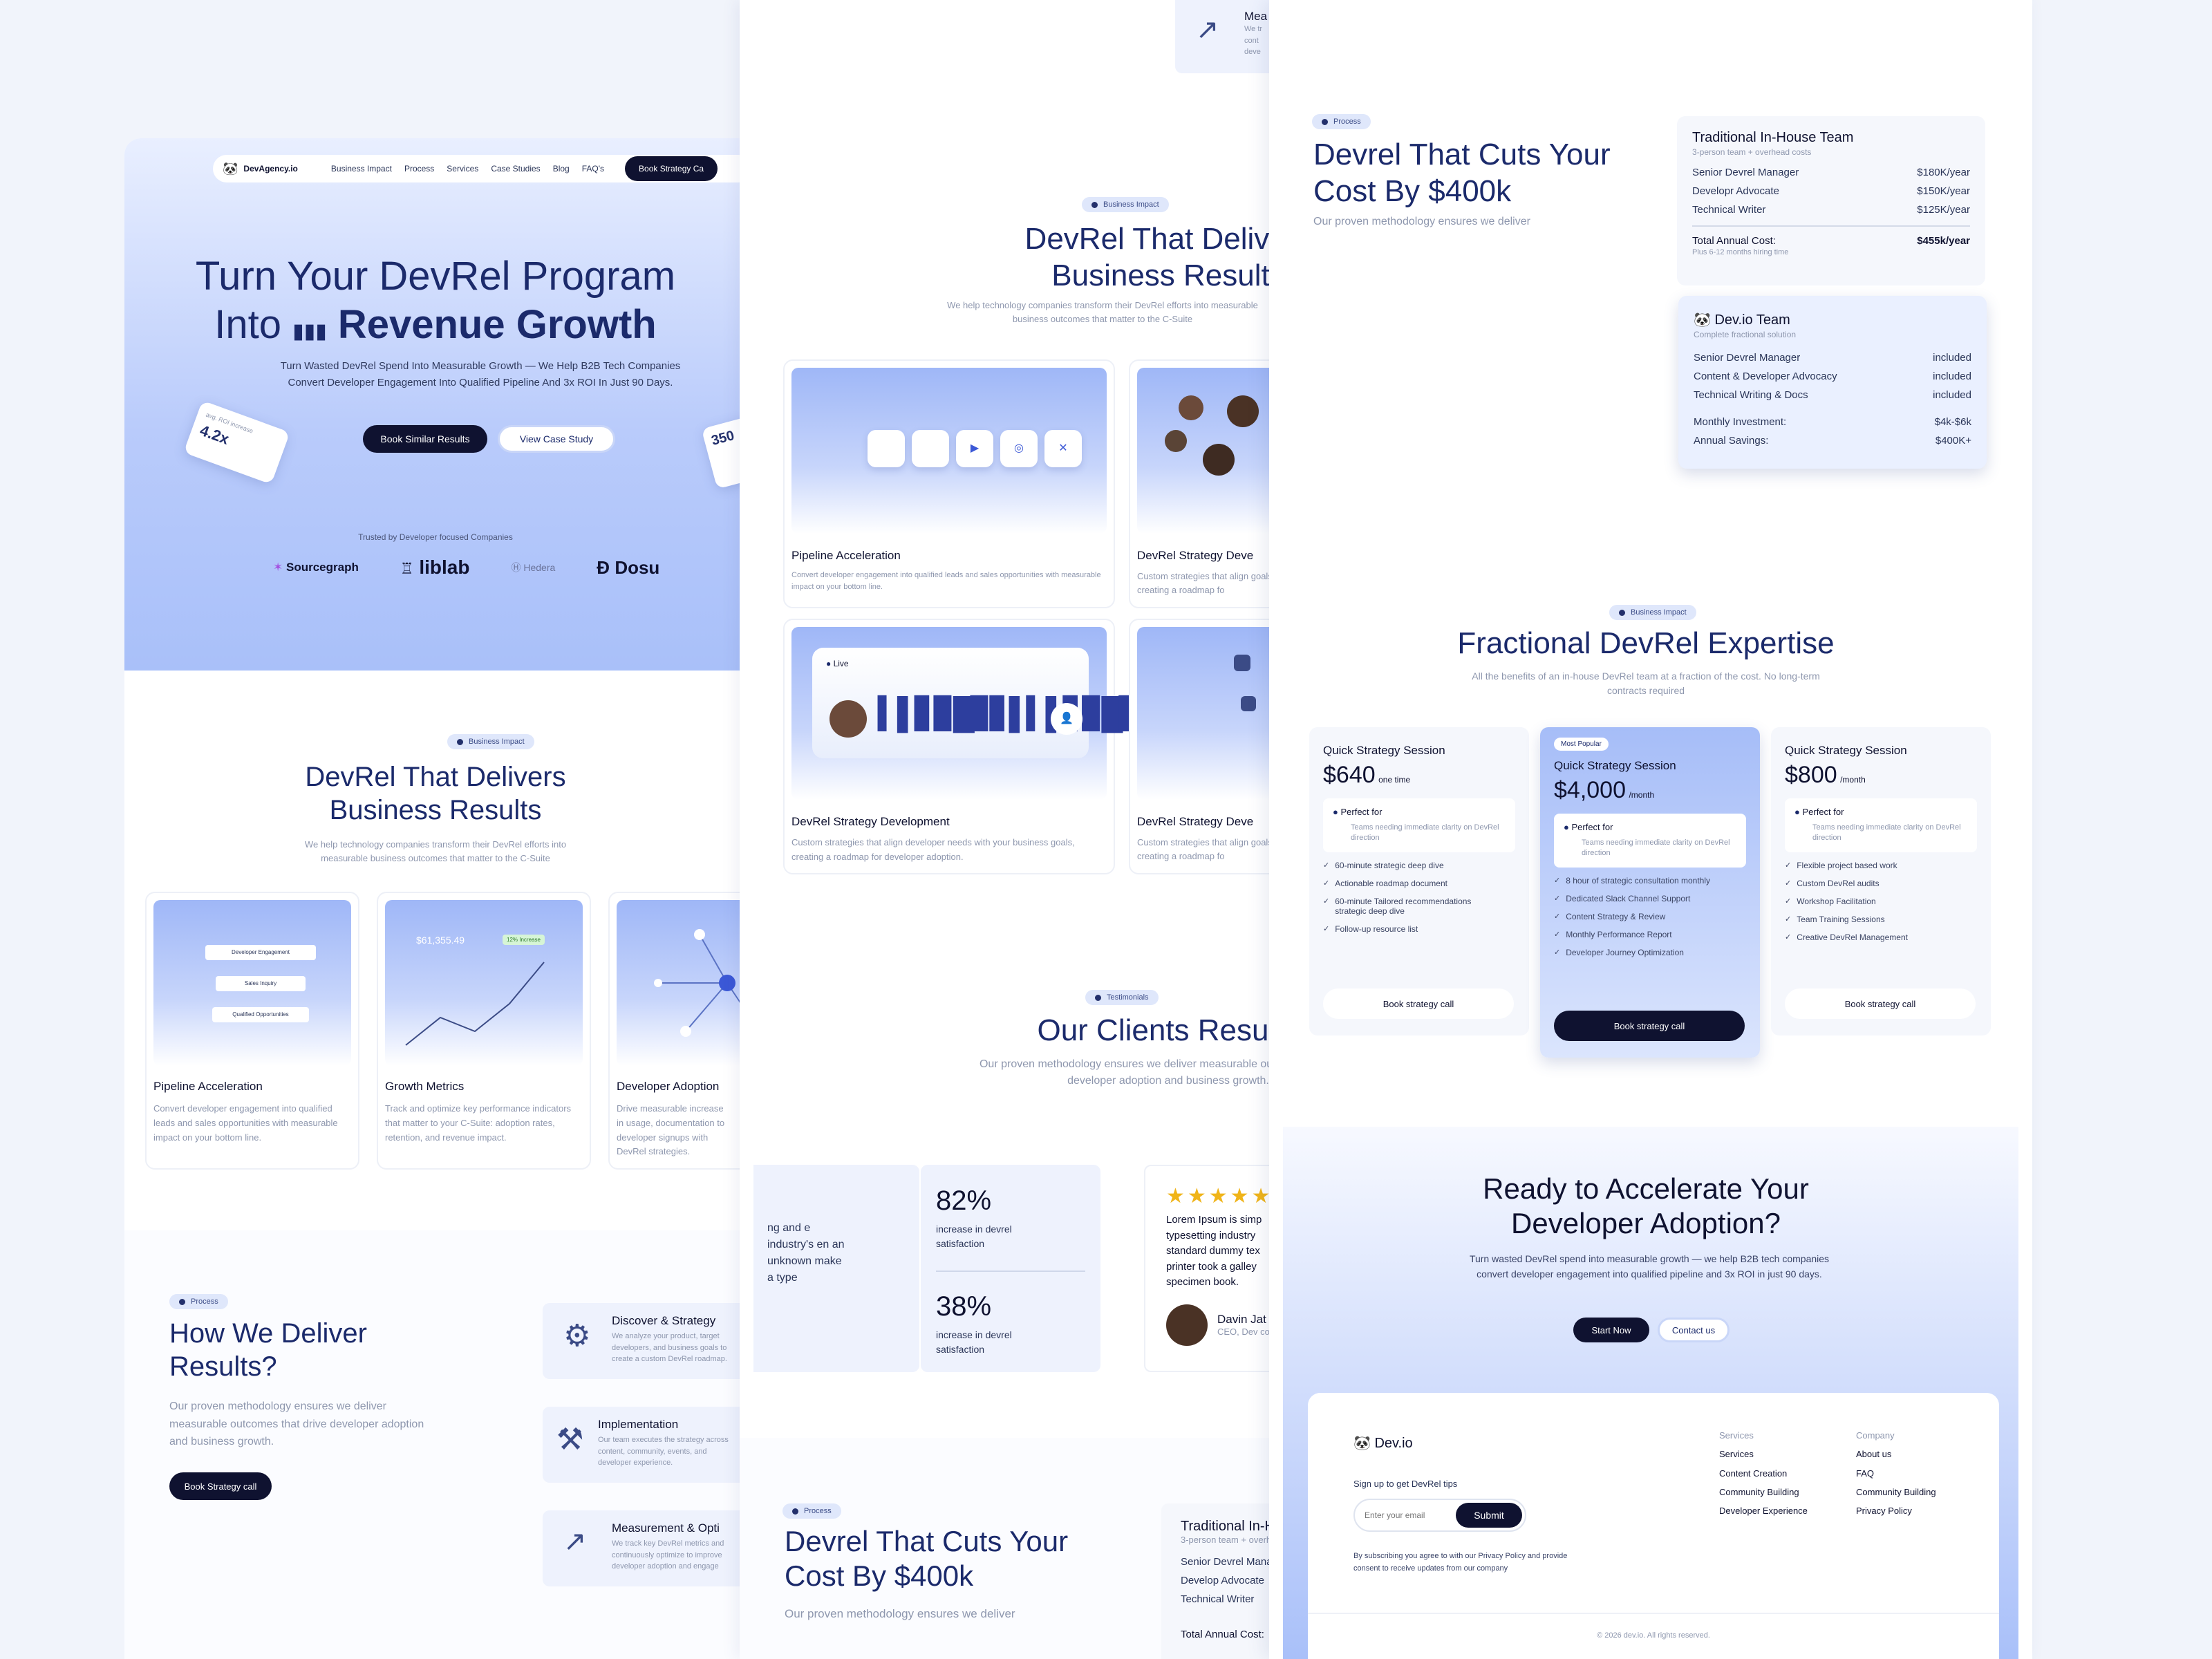 Image resolution: width=2212 pixels, height=1659 pixels. What do you see at coordinates (1019, 714) in the screenshot?
I see `audio-waveform-icon: ▍▌▋▊█▊▋▌▍▌▋▊█▋▌` at bounding box center [1019, 714].